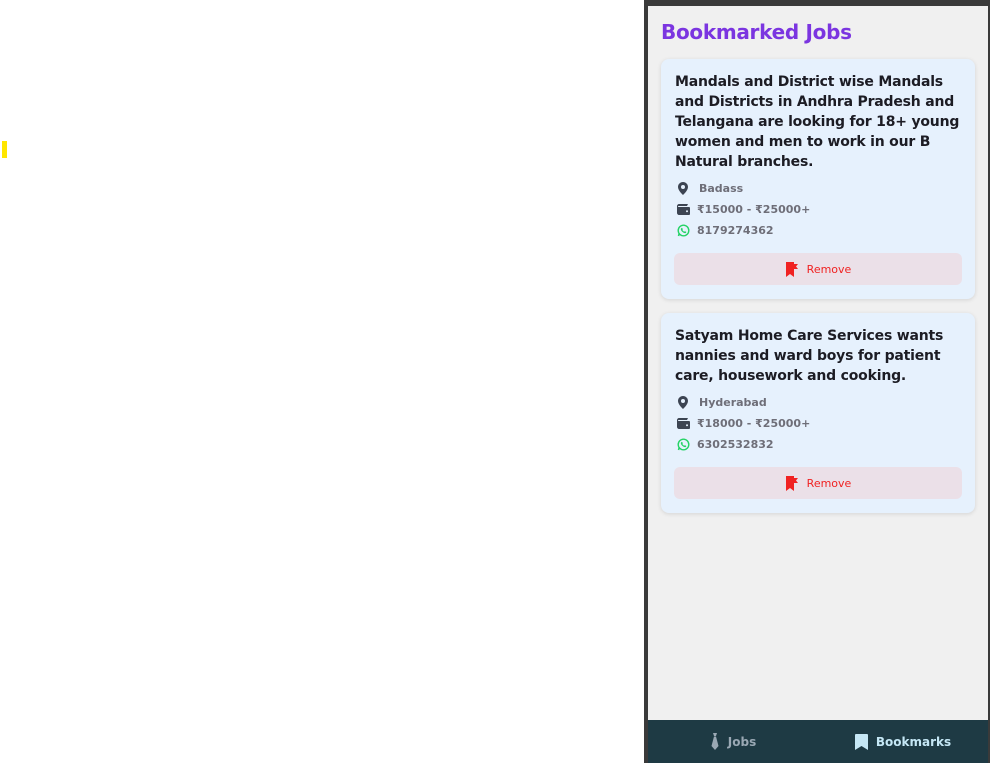 The height and width of the screenshot is (763, 990). What do you see at coordinates (742, 741) in the screenshot?
I see `nav-tab-jobs-label: Jobs` at bounding box center [742, 741].